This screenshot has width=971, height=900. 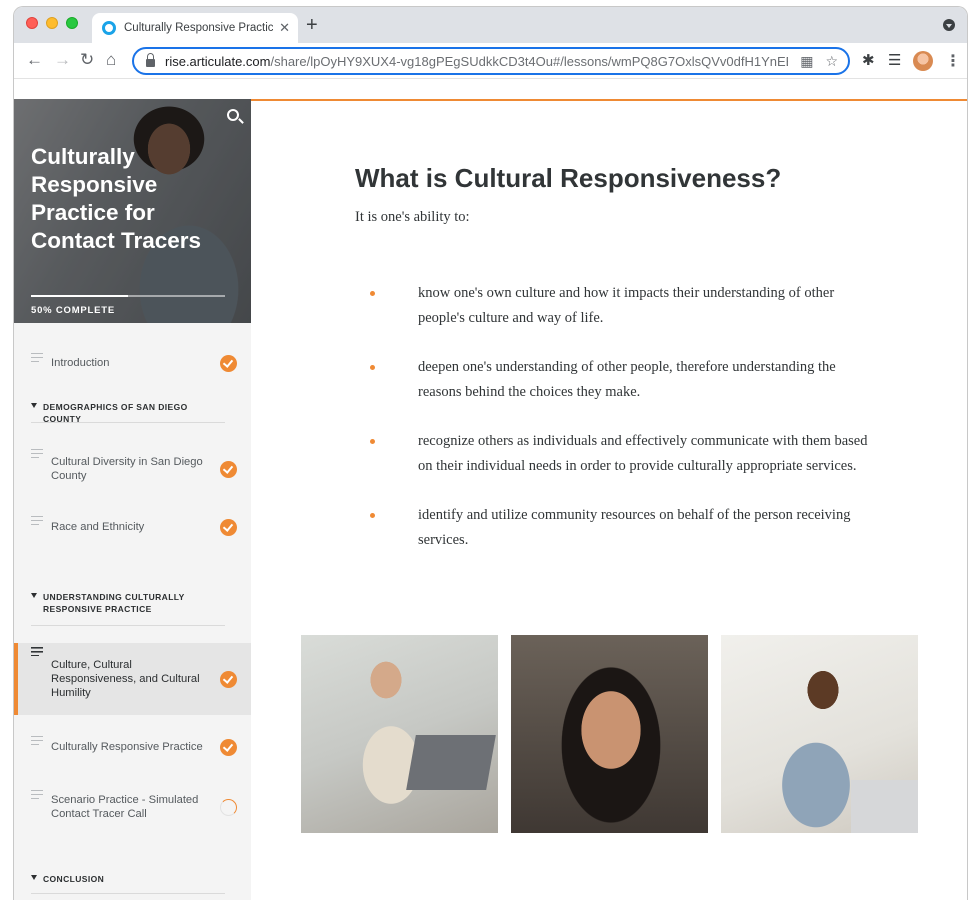 What do you see at coordinates (127, 469) in the screenshot?
I see `sidebar-item-label: Cultural Diversity in San Diego County` at bounding box center [127, 469].